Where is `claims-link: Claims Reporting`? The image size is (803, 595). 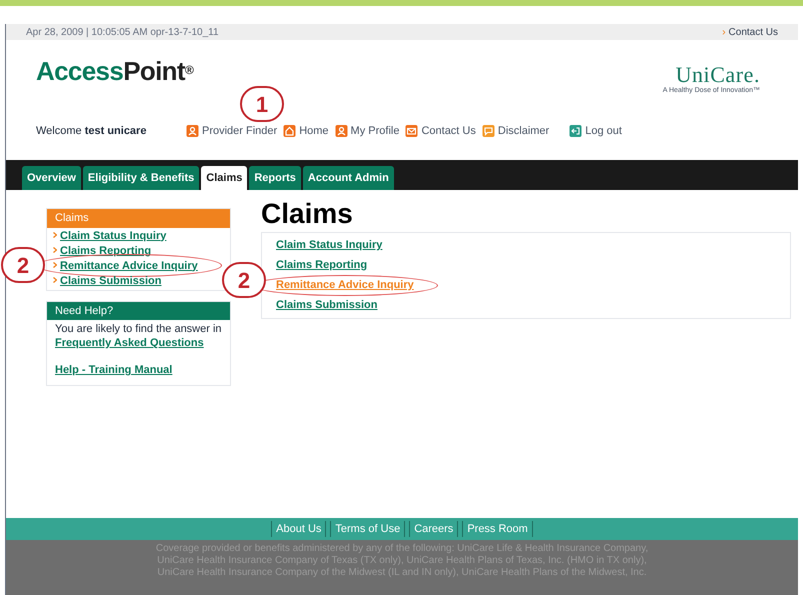 claims-link: Claims Reporting is located at coordinates (322, 265).